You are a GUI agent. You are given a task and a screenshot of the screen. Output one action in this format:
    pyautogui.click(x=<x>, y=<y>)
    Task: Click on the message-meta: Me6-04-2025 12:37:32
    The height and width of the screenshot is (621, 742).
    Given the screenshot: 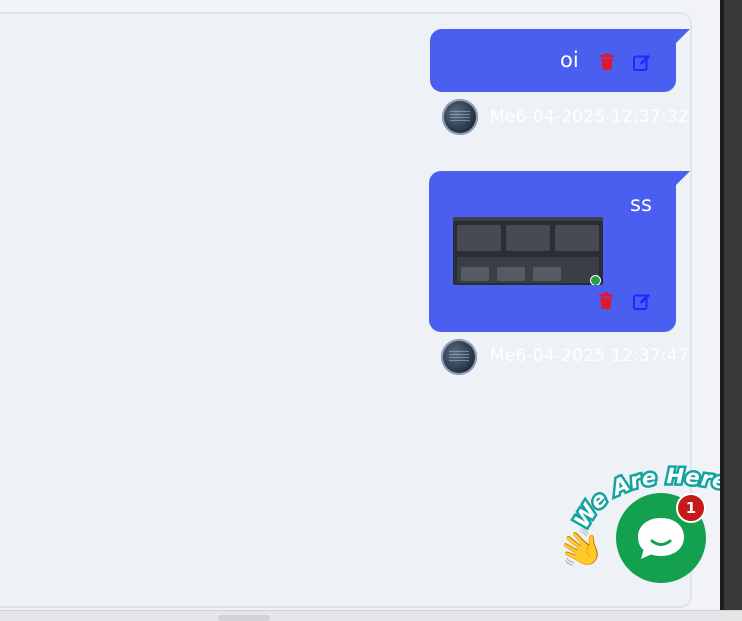 What is the action you would take?
    pyautogui.click(x=589, y=117)
    